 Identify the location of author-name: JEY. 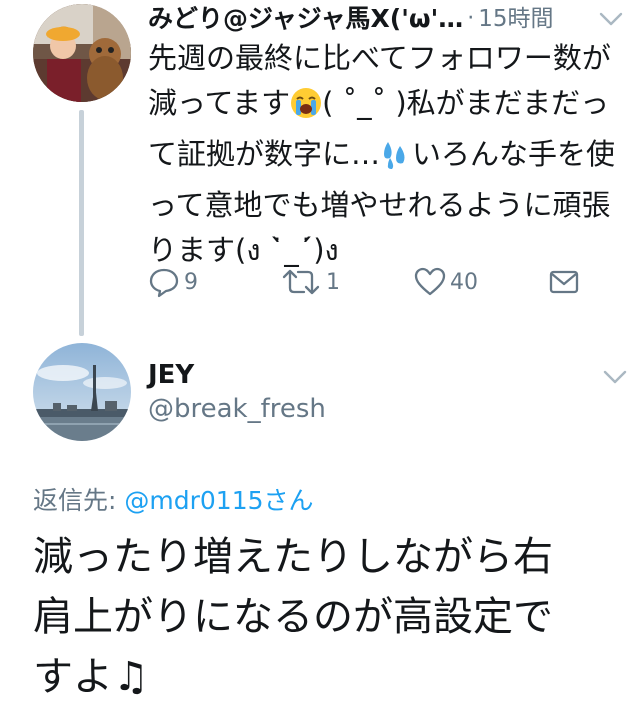
(171, 375).